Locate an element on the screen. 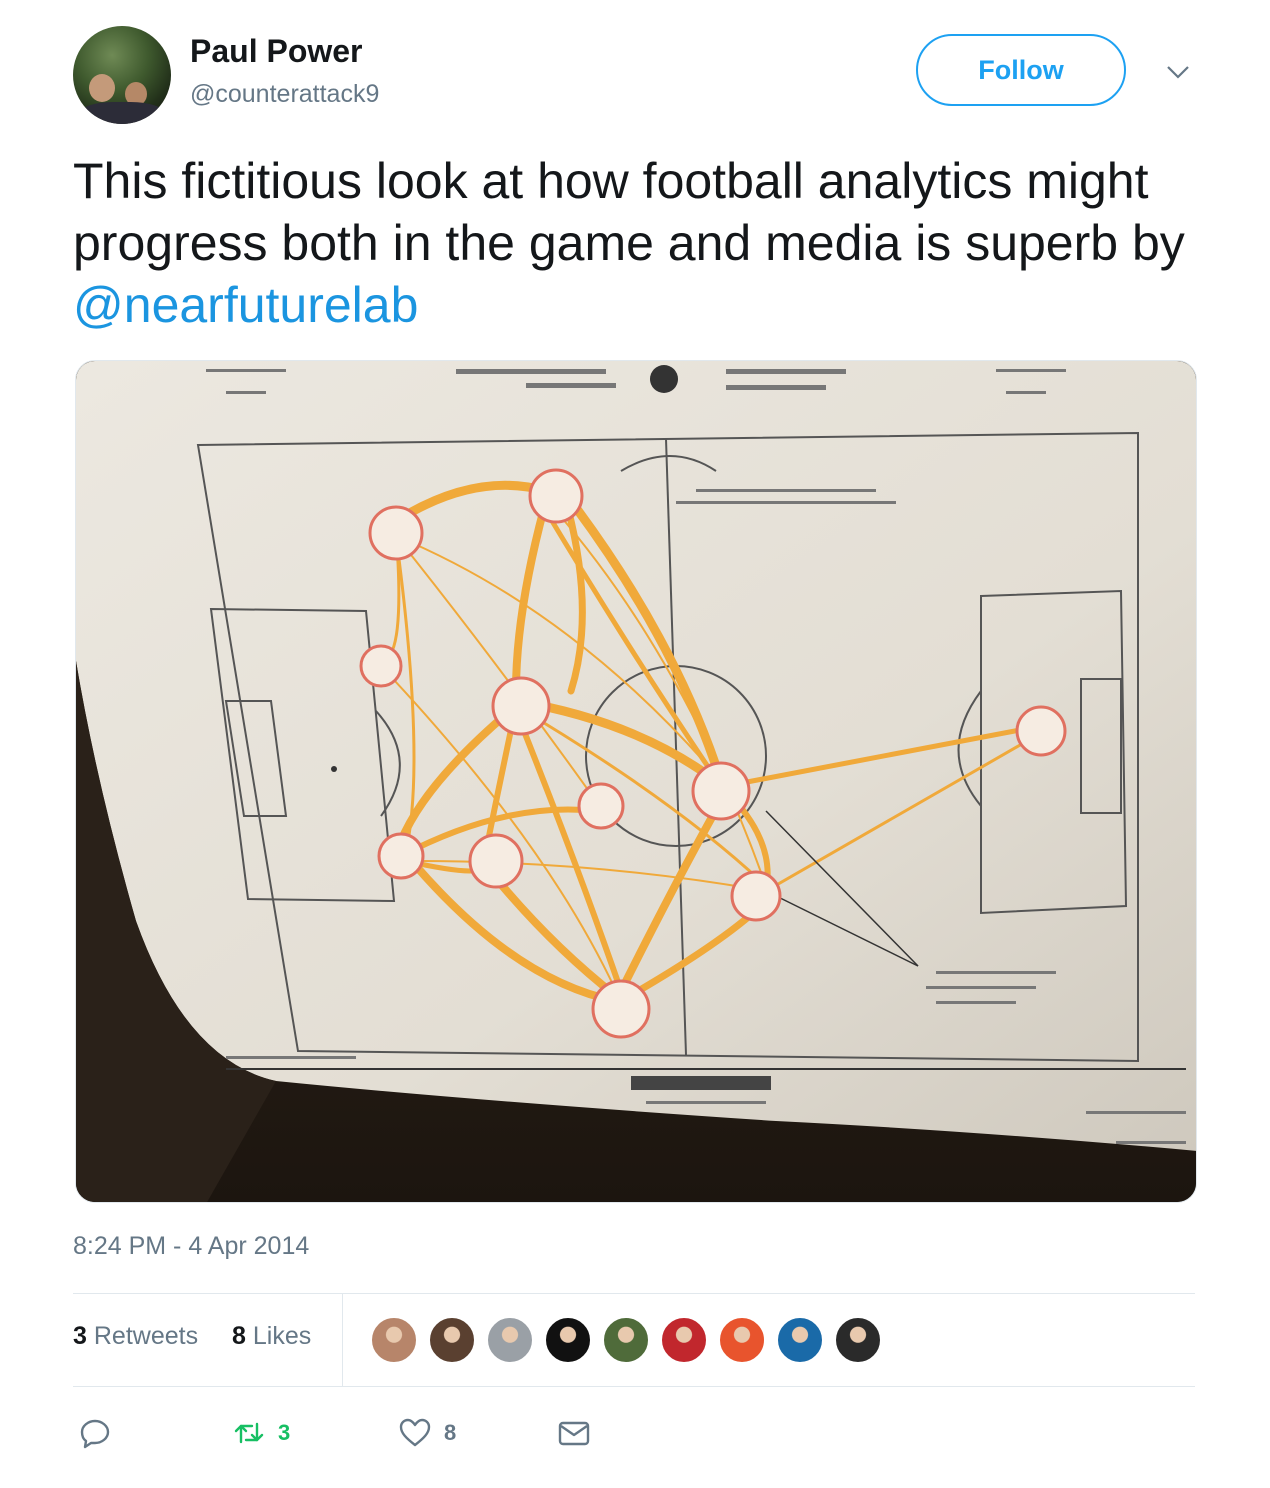 The width and height of the screenshot is (1270, 1488). likes-stat: 8 Likes is located at coordinates (271, 1336).